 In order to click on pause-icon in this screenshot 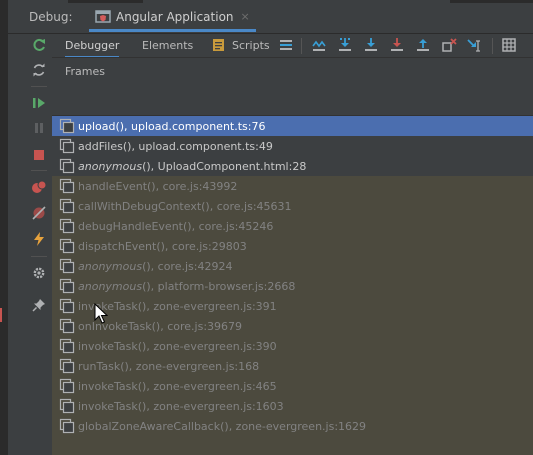, I will do `click(39, 128)`.